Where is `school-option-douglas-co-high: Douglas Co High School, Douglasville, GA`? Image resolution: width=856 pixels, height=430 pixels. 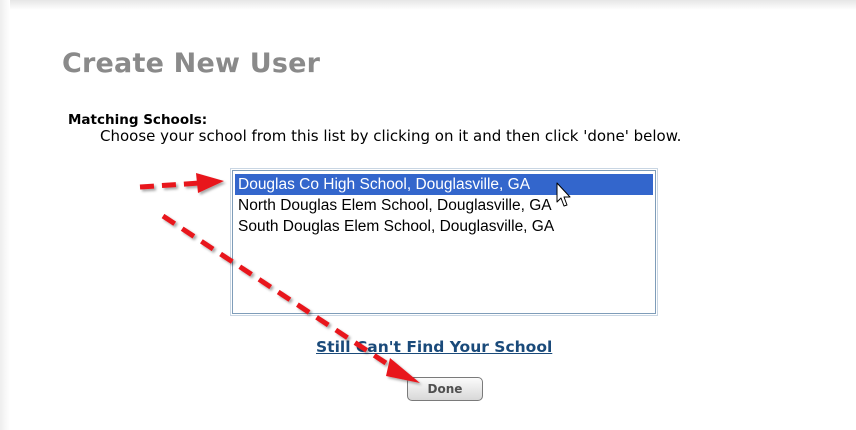
school-option-douglas-co-high: Douglas Co High School, Douglasville, GA is located at coordinates (444, 184).